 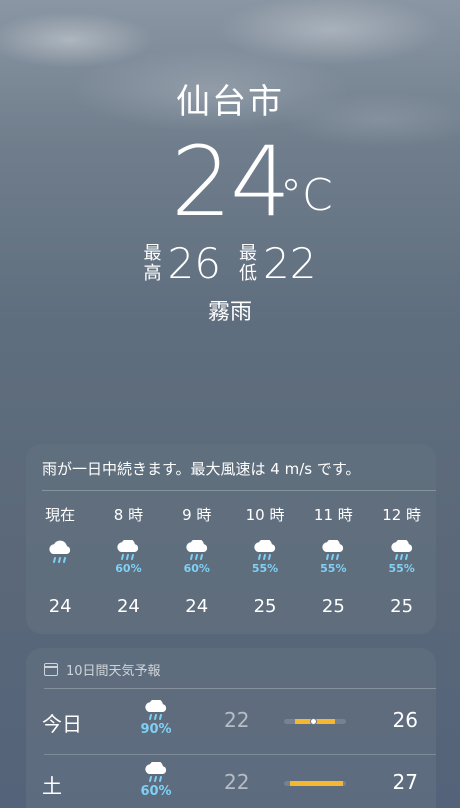 I want to click on hour-item: 9 時 60% 24, so click(x=197, y=560).